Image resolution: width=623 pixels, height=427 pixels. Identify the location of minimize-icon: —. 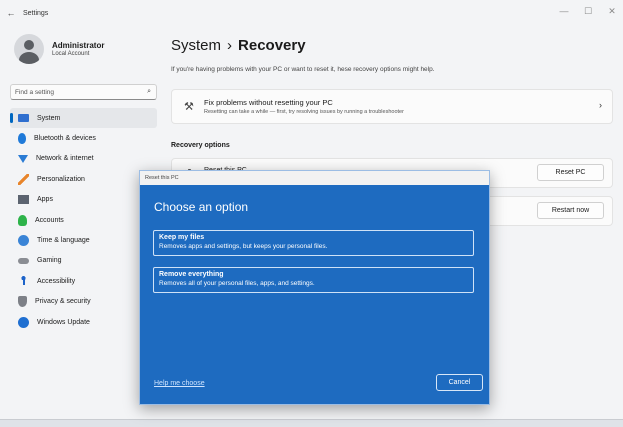
(564, 11).